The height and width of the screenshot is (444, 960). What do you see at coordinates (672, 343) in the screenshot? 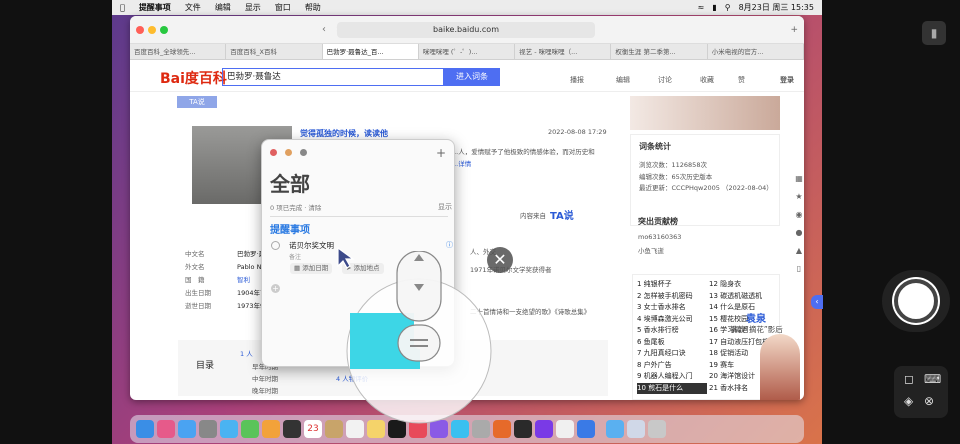
I see `hot-item: 6 鱼尾板` at bounding box center [672, 343].